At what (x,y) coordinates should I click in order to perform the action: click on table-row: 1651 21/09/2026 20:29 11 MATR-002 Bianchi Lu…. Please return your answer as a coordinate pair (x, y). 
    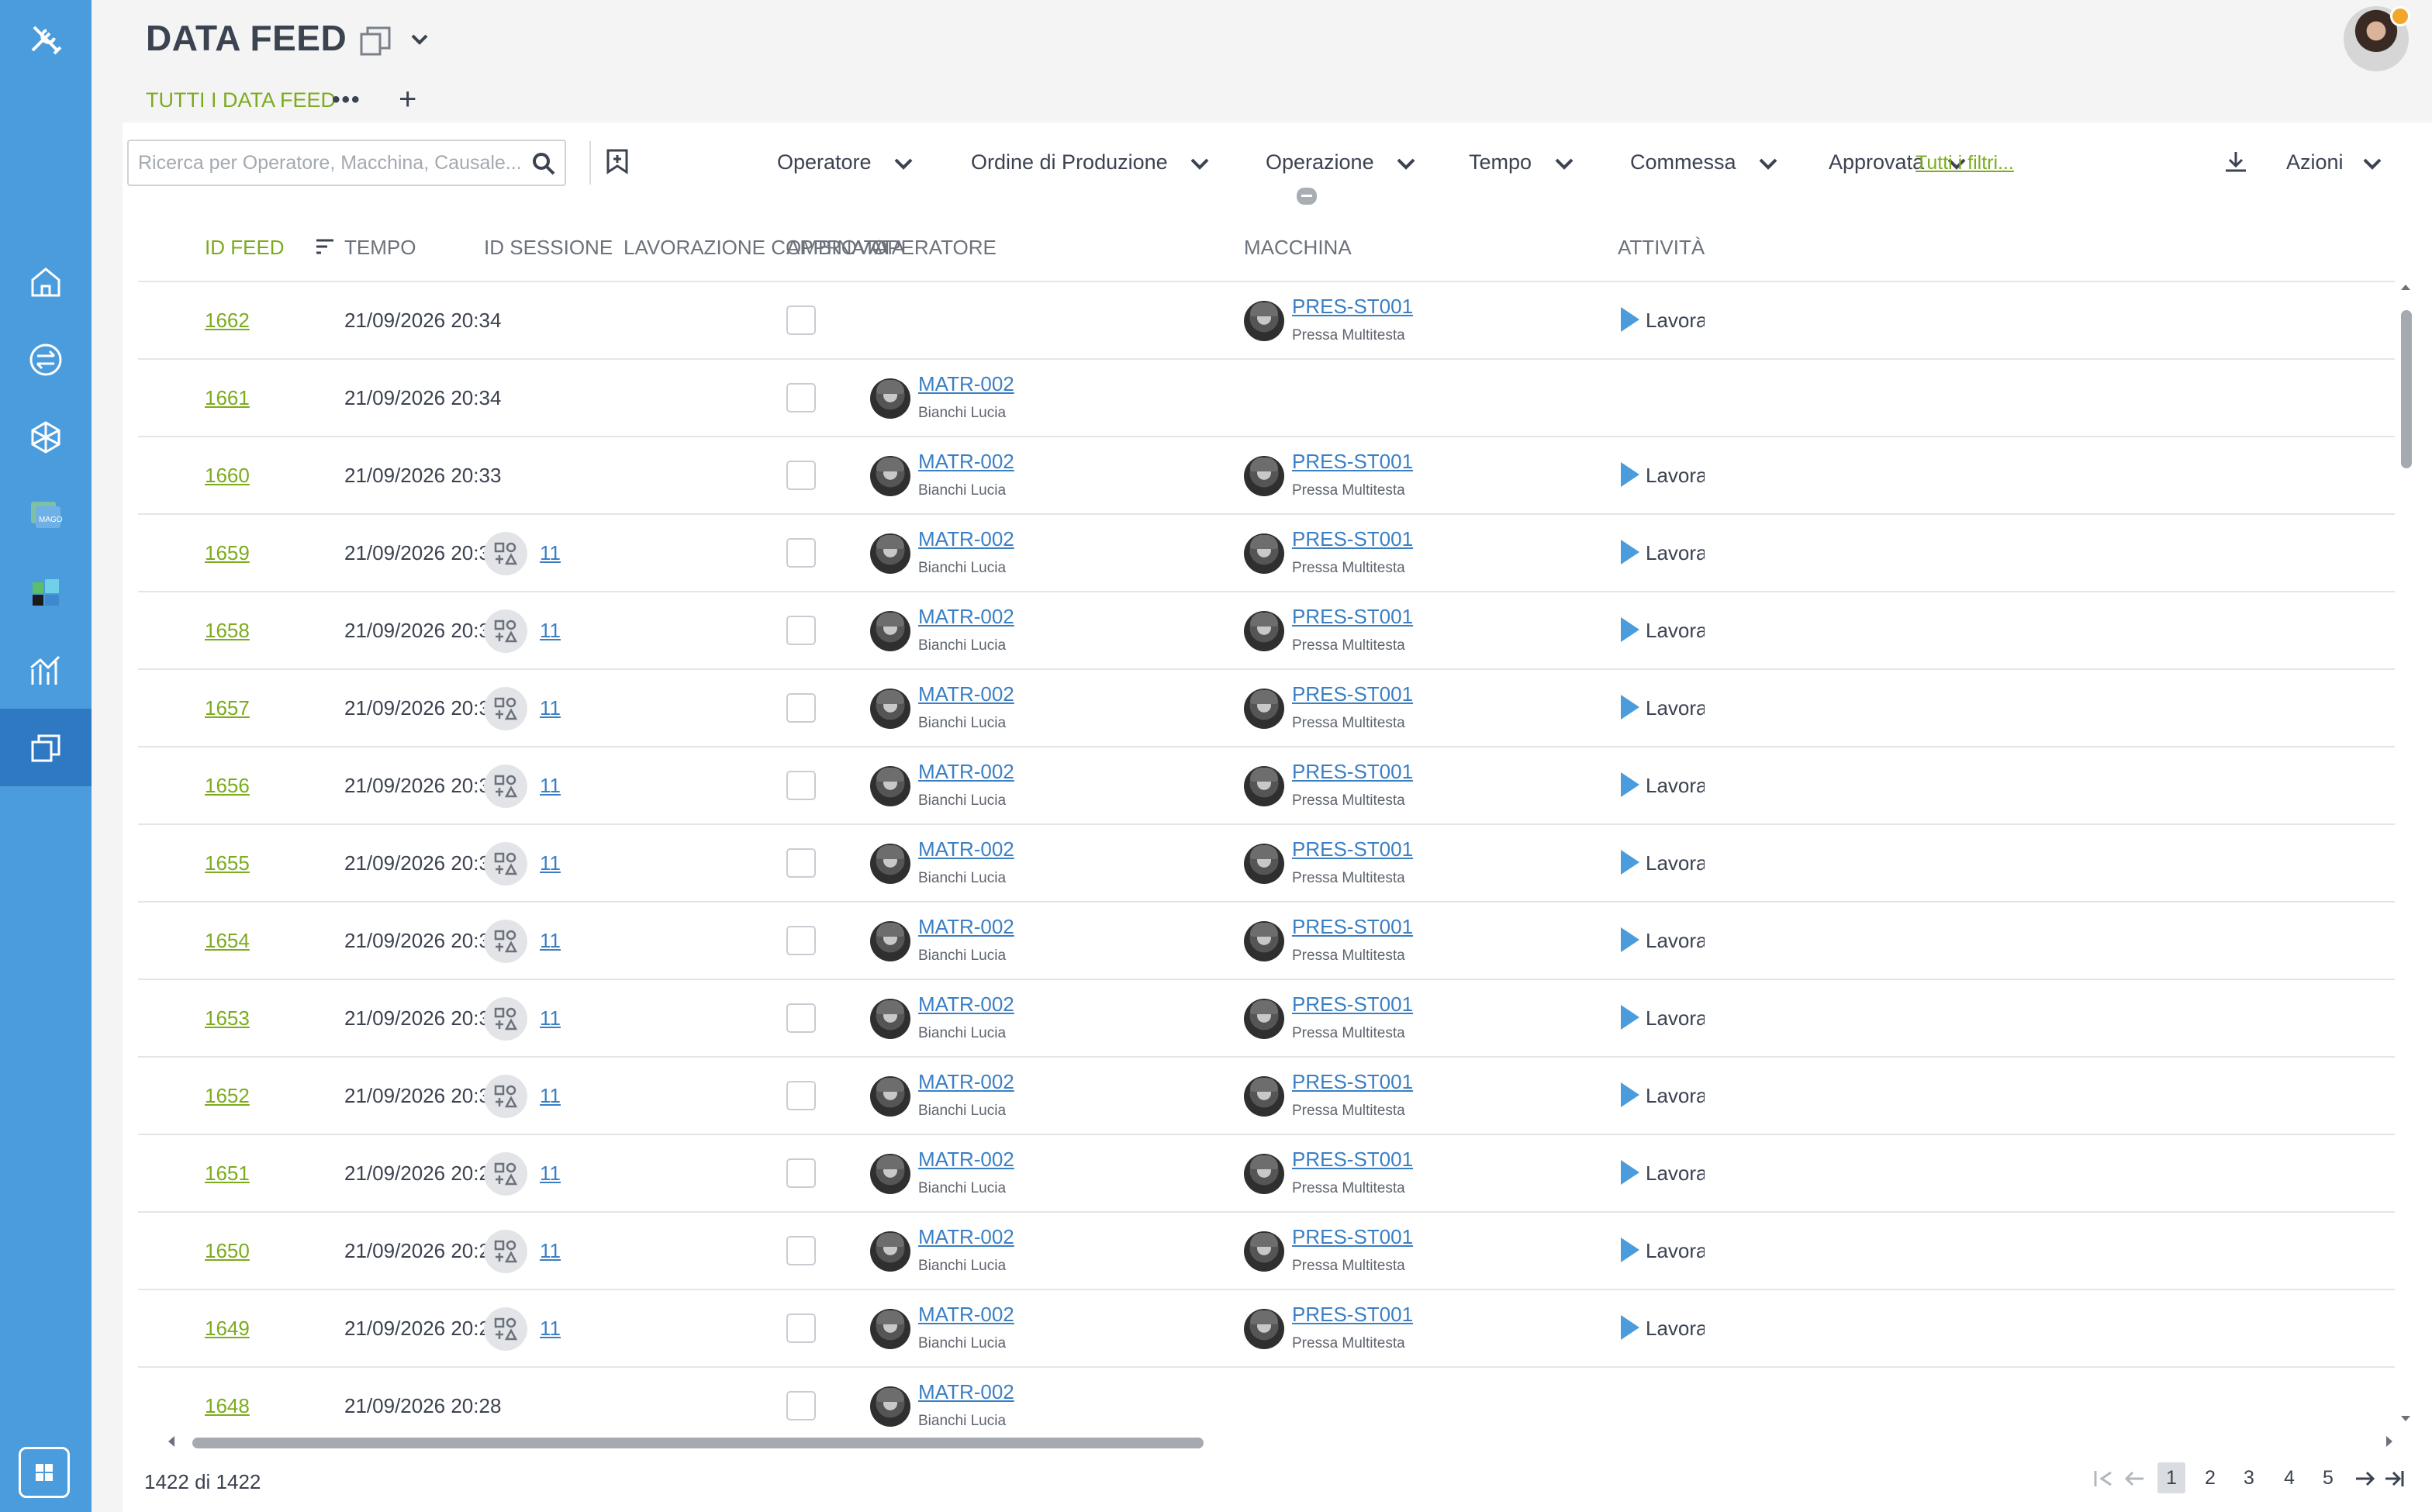
    Looking at the image, I should click on (1266, 1174).